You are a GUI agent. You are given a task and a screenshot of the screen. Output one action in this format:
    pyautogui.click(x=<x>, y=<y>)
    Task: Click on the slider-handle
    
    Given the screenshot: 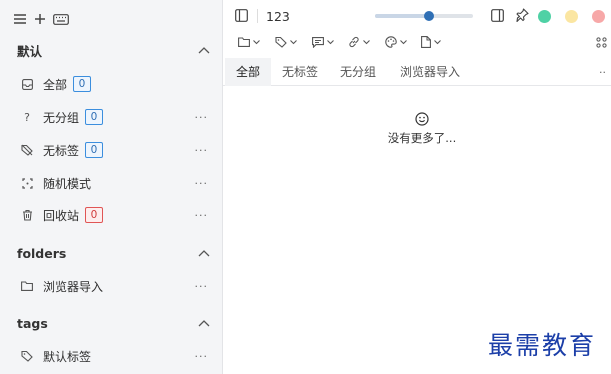 What is the action you would take?
    pyautogui.click(x=428, y=16)
    